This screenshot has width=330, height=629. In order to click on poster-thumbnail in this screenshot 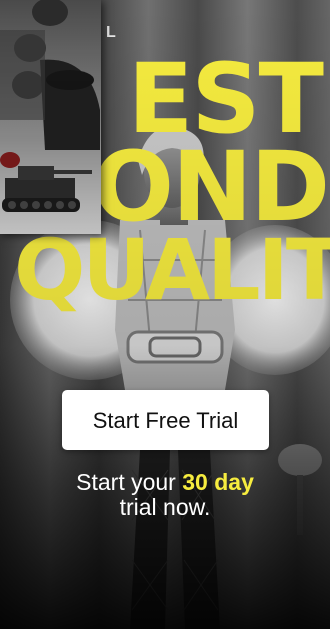, I will do `click(50, 117)`.